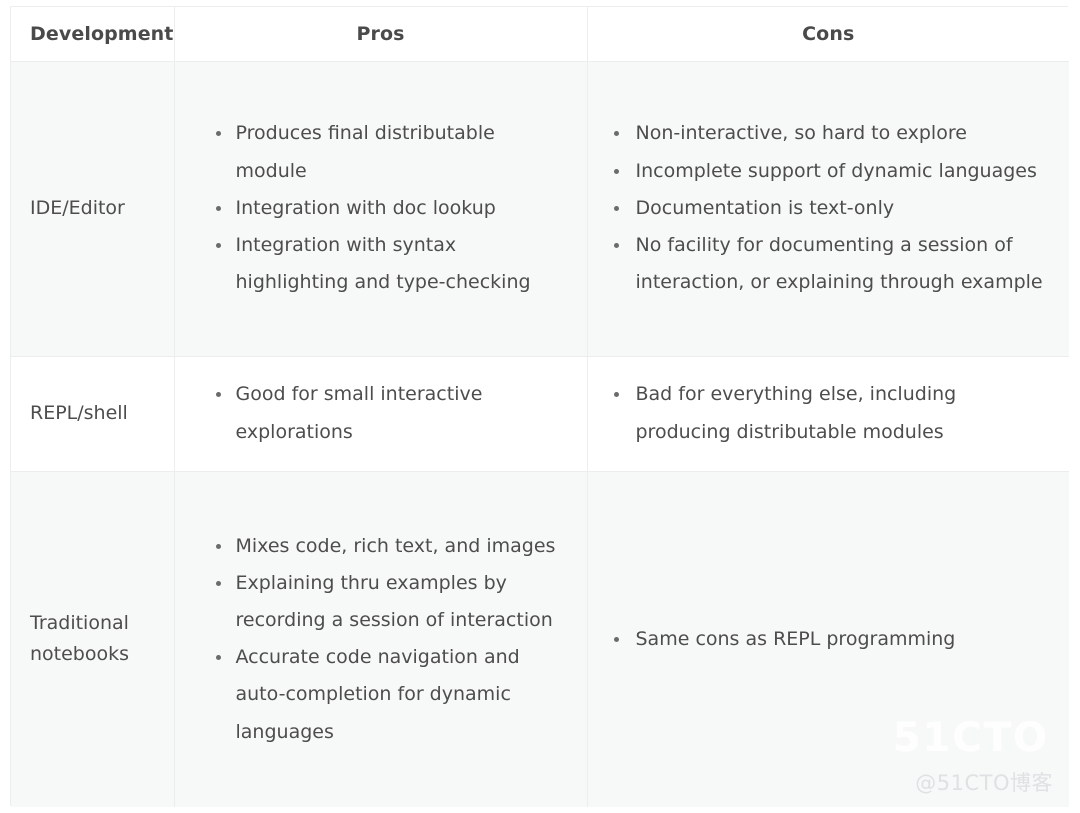 This screenshot has width=1080, height=813. Describe the element at coordinates (392, 546) in the screenshot. I see `list-item: Mixes code, rich text, and images` at that location.